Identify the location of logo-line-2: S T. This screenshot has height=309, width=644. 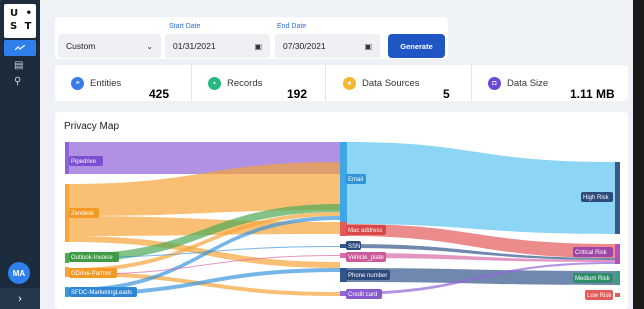
(22, 26).